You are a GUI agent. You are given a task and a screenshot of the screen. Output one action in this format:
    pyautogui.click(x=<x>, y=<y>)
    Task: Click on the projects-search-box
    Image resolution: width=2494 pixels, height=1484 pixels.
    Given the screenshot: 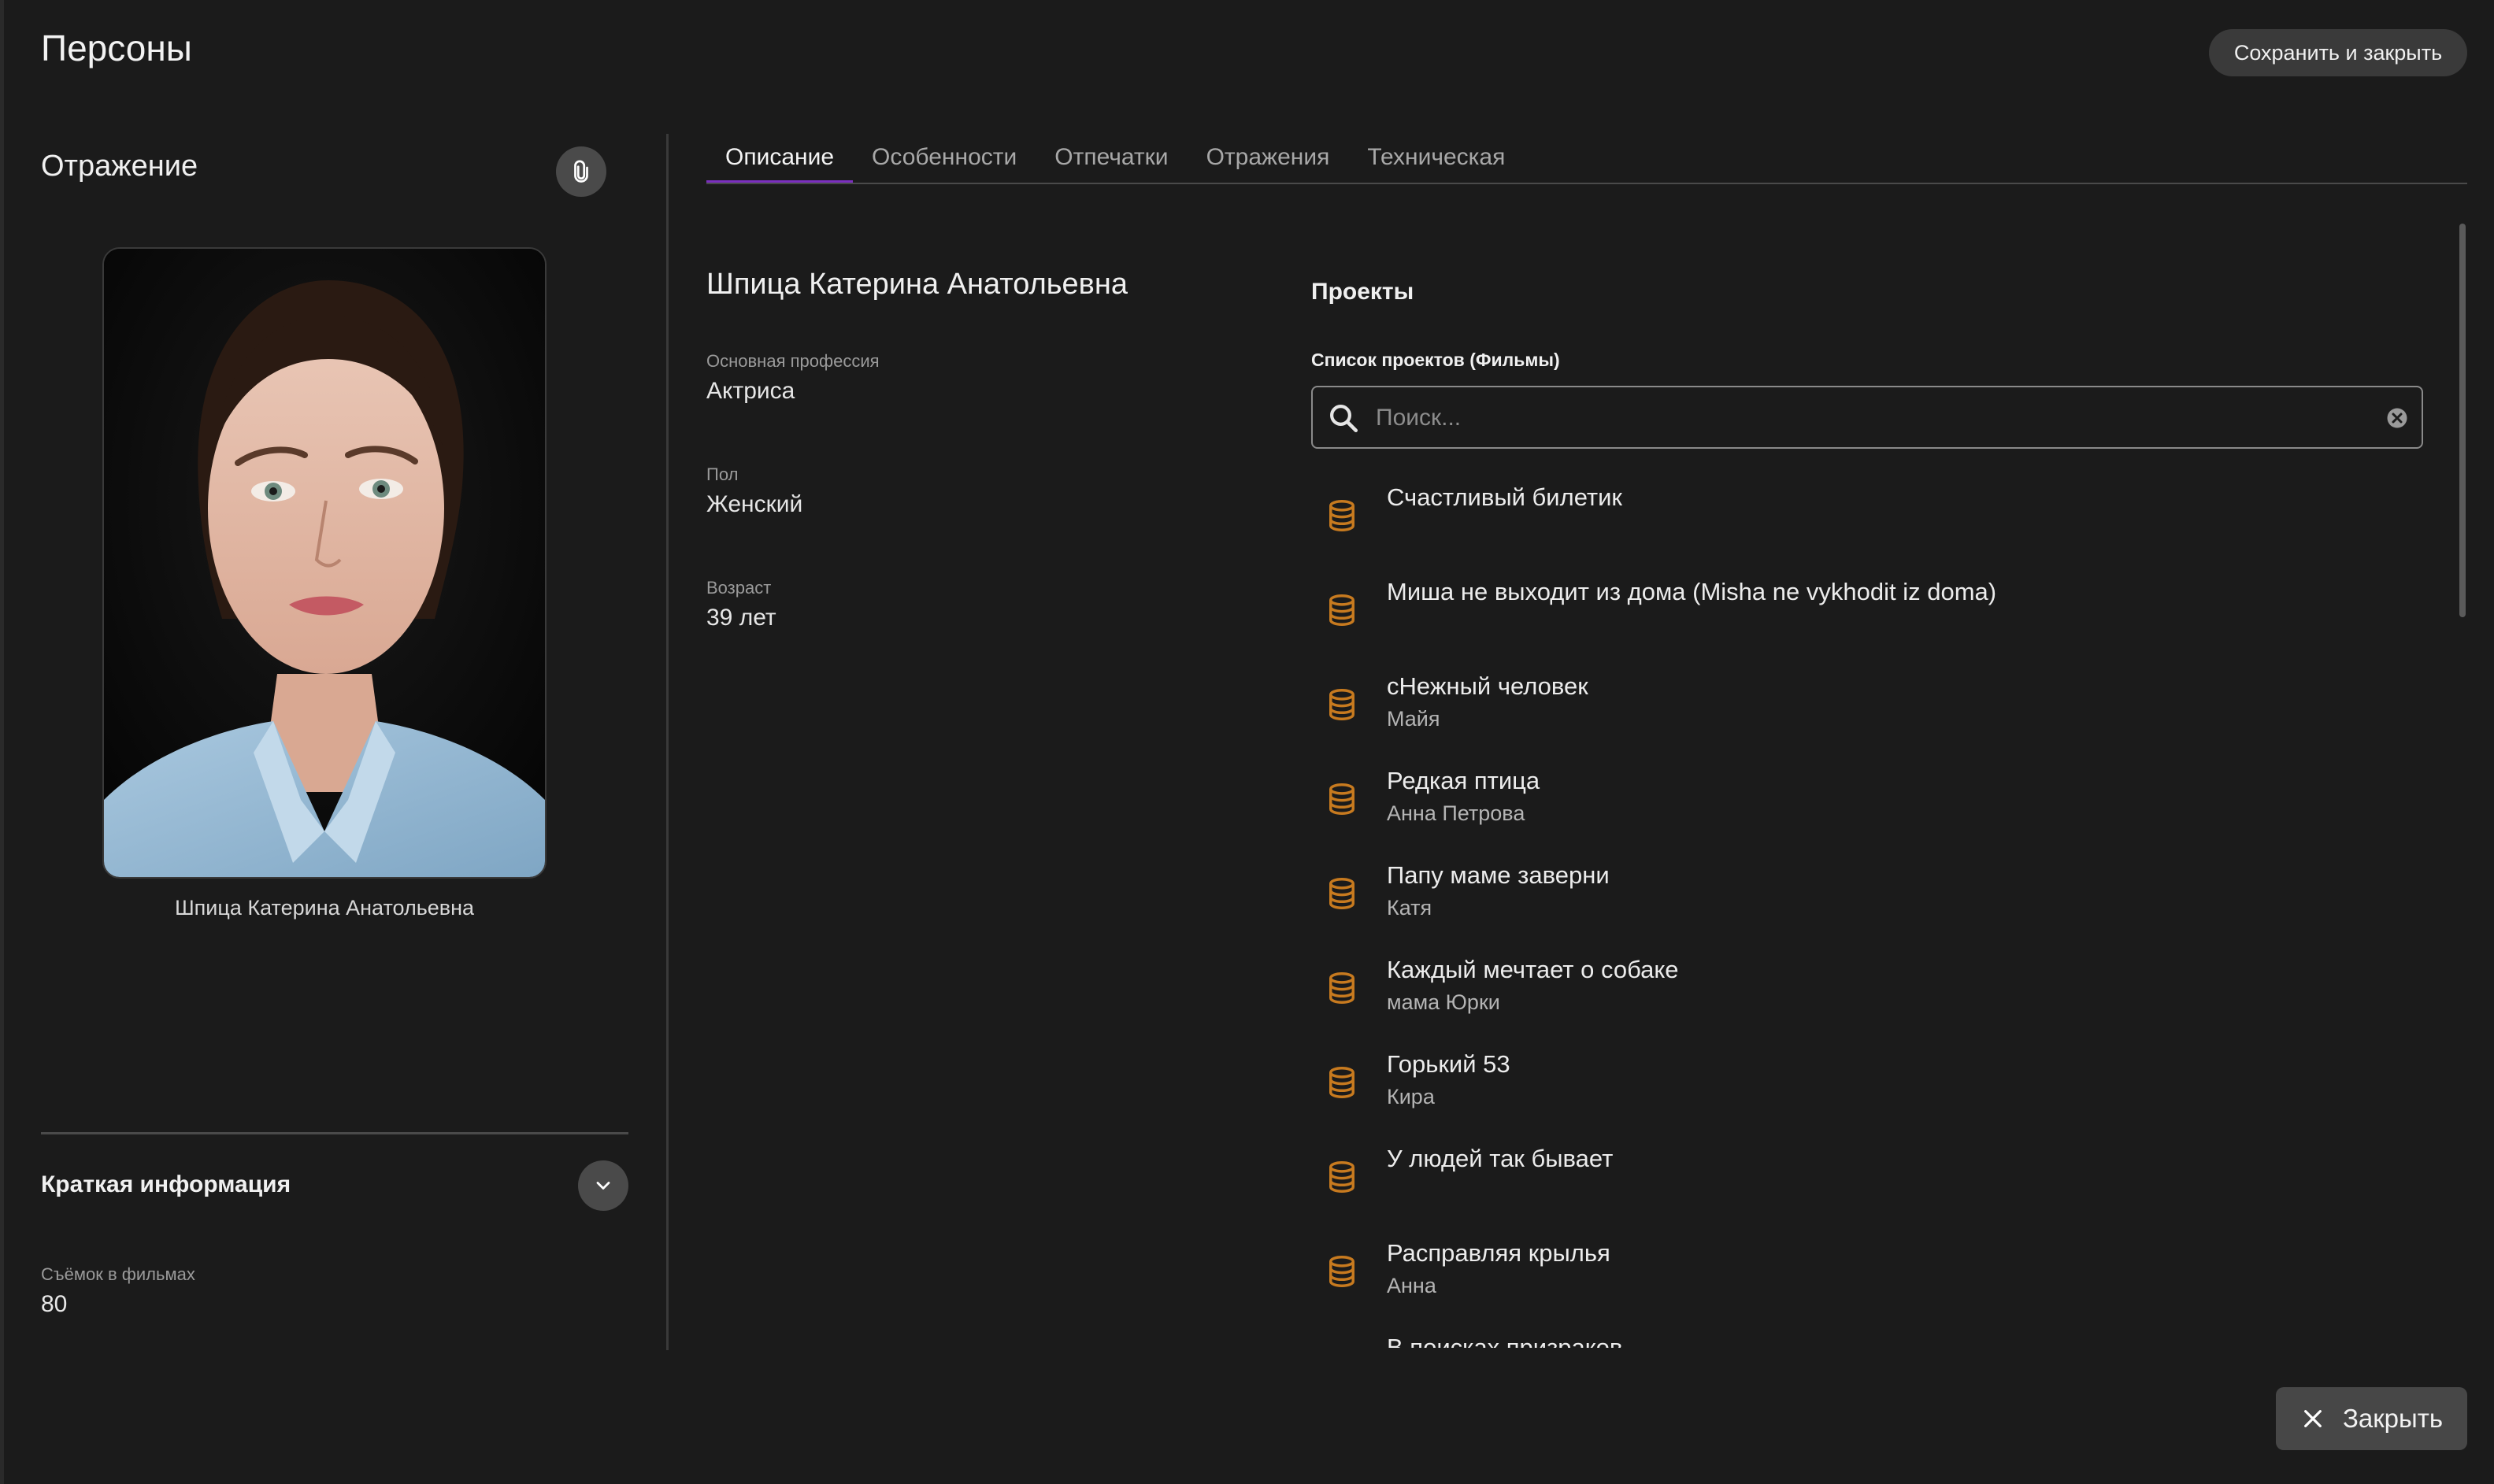 What is the action you would take?
    pyautogui.click(x=1867, y=418)
    